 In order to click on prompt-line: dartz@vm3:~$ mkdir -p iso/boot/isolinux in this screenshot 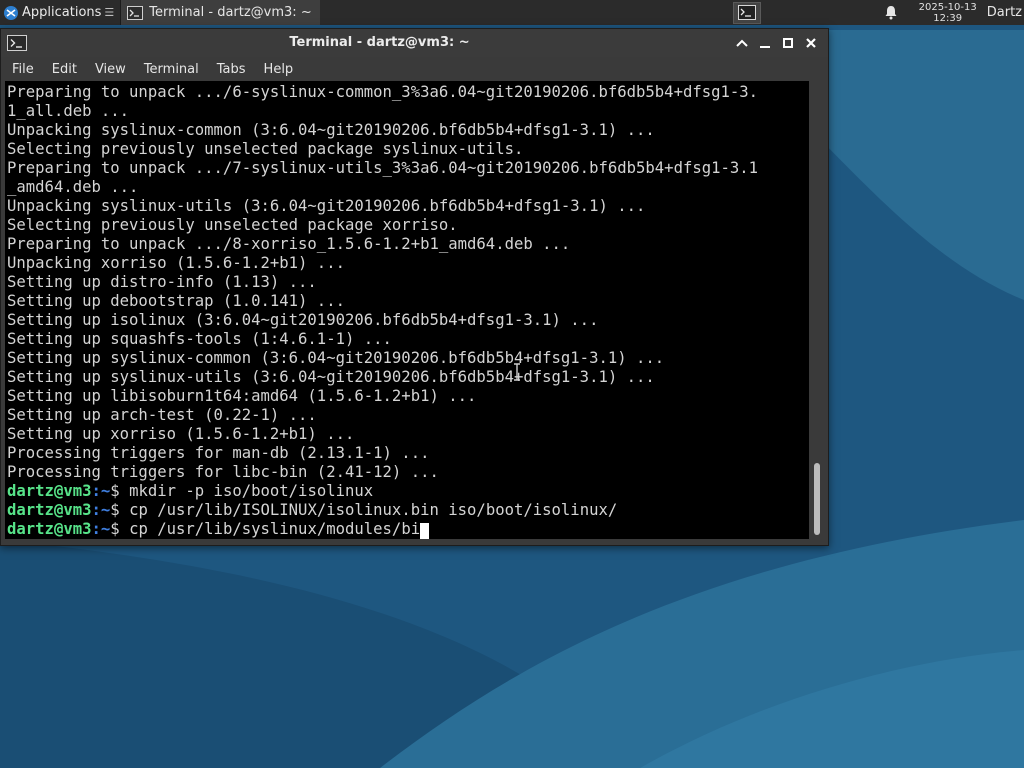, I will do `click(190, 491)`.